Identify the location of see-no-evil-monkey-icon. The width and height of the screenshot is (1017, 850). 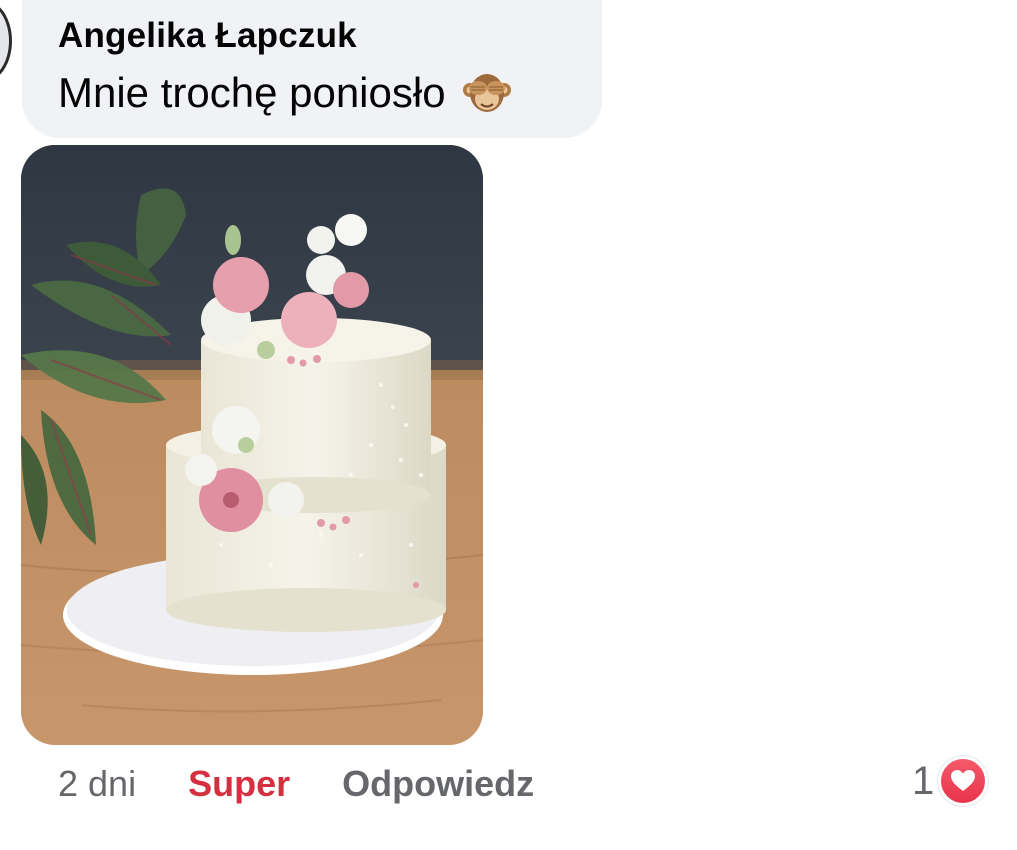
(487, 93).